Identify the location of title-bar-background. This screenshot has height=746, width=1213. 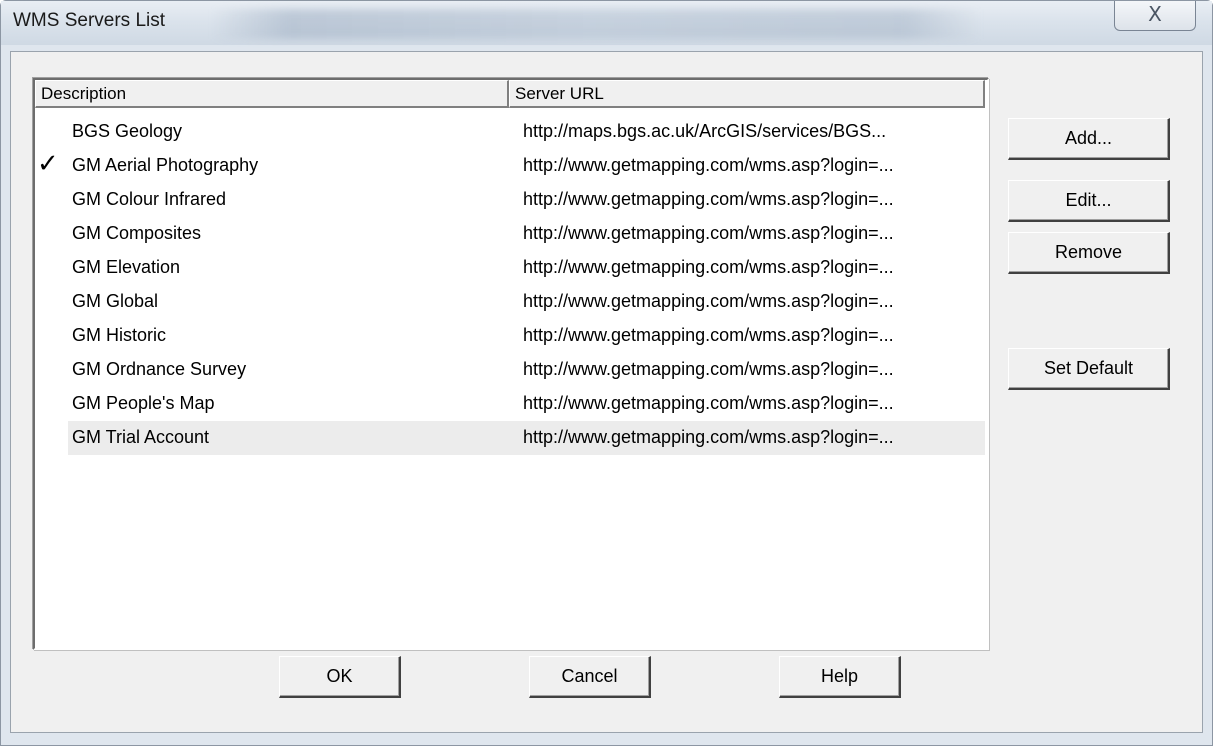
(596, 24).